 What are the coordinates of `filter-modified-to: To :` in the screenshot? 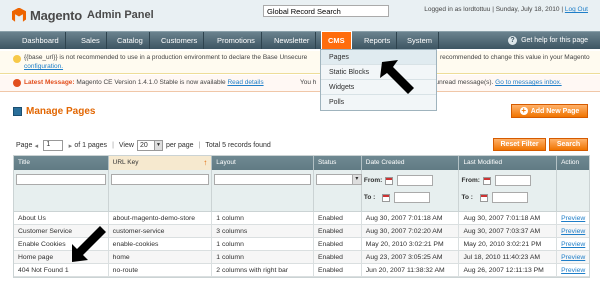 It's located at (507, 197).